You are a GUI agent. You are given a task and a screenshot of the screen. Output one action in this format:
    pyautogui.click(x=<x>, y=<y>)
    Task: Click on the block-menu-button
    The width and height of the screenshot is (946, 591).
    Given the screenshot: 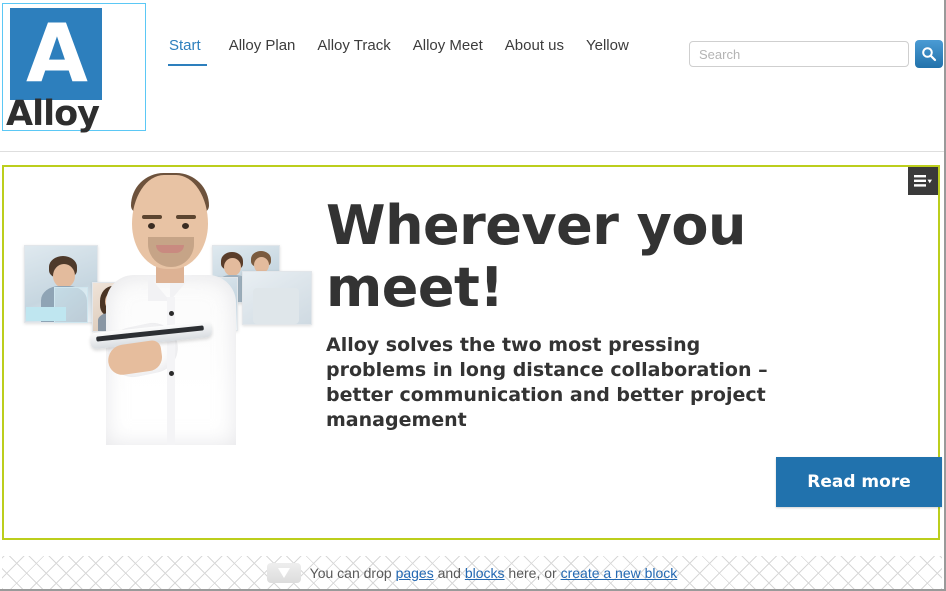 What is the action you would take?
    pyautogui.click(x=923, y=181)
    